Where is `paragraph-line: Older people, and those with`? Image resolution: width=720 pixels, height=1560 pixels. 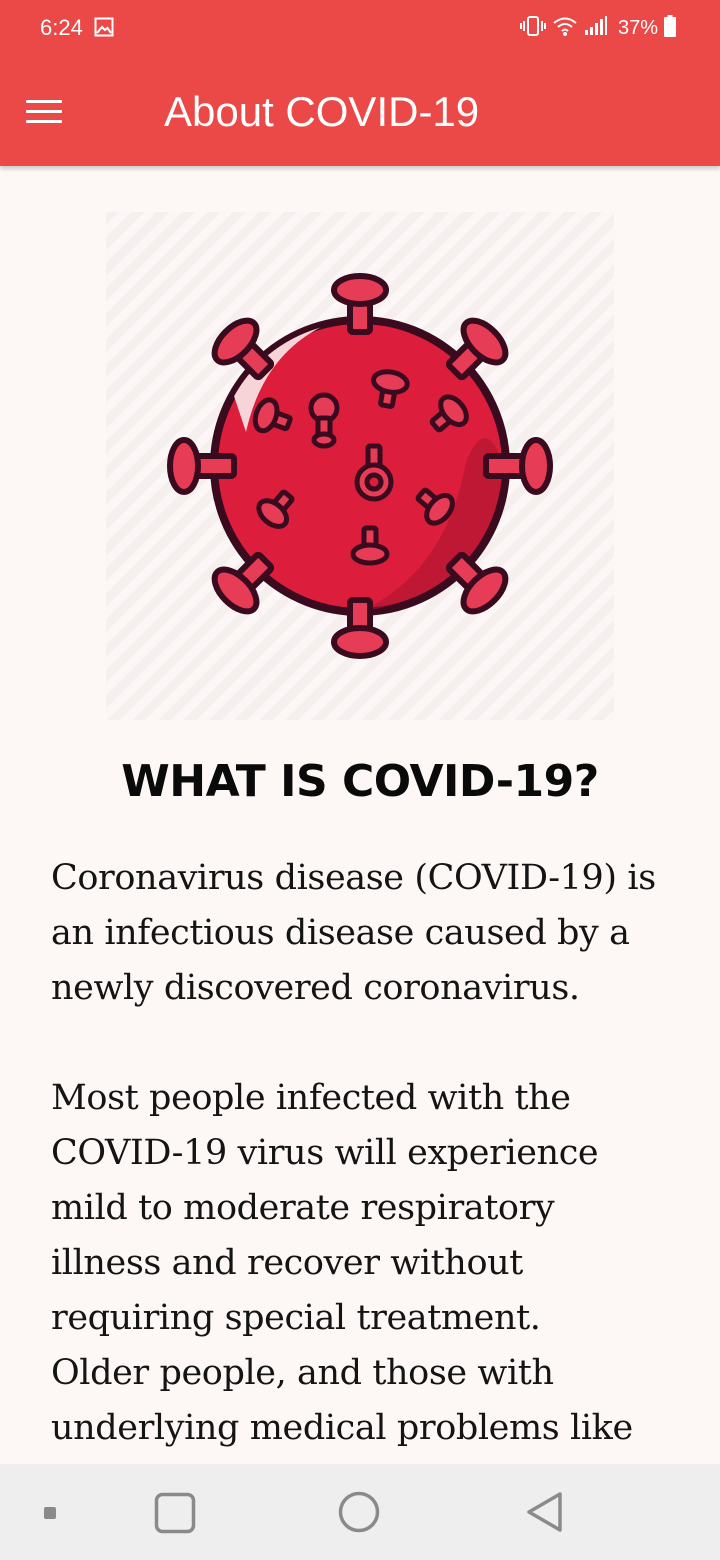 paragraph-line: Older people, and those with is located at coordinates (302, 1373).